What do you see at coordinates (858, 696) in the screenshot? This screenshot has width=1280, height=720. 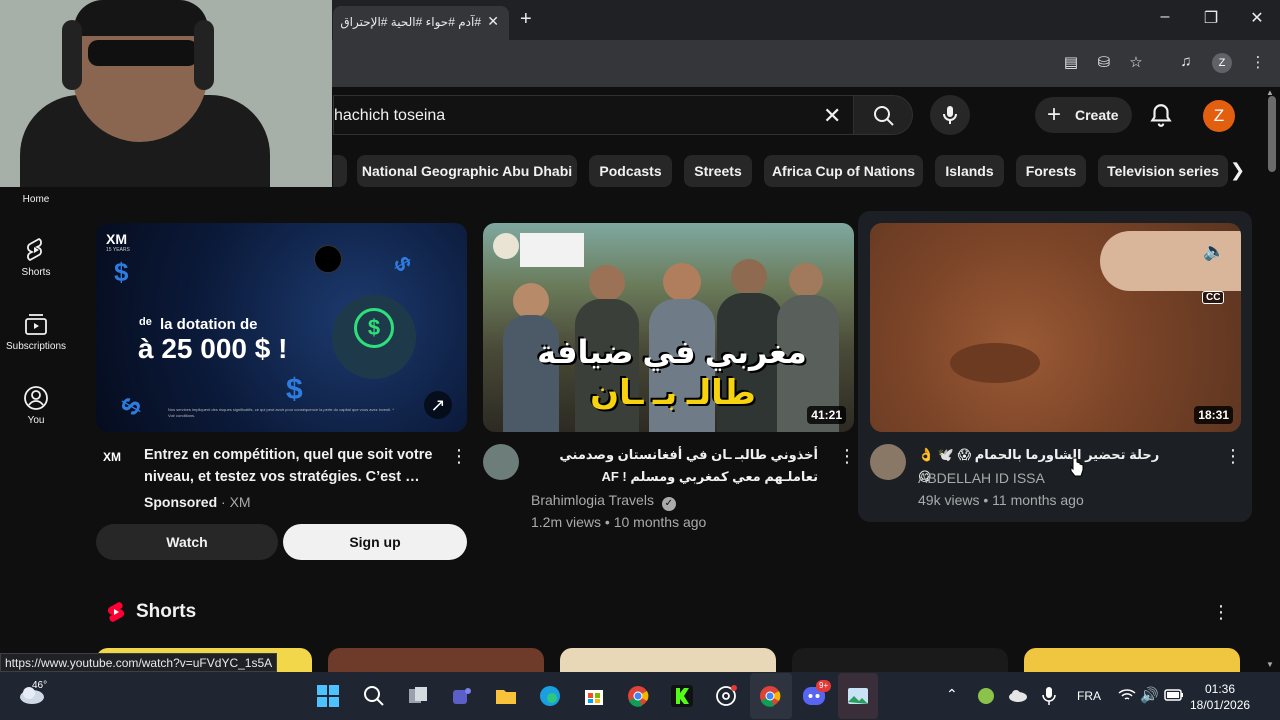 I see `image-viewer-icon` at bounding box center [858, 696].